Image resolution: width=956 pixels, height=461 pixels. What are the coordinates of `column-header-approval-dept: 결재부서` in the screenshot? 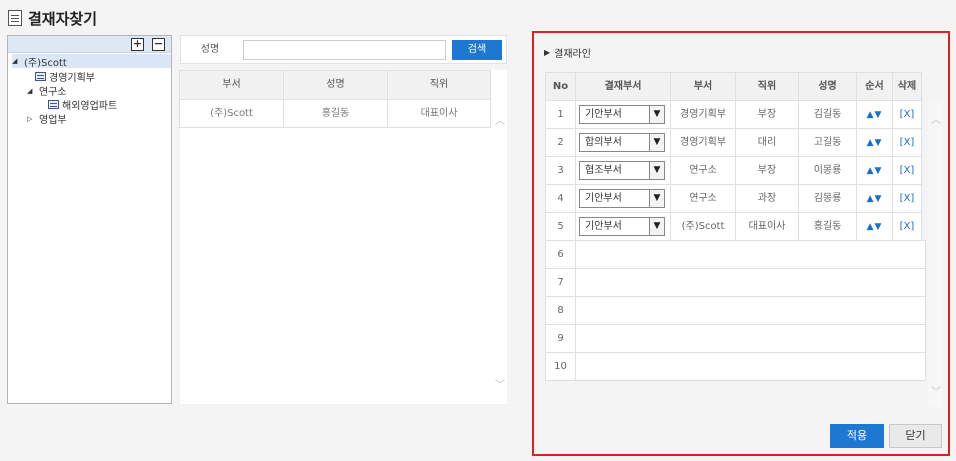 It's located at (623, 86).